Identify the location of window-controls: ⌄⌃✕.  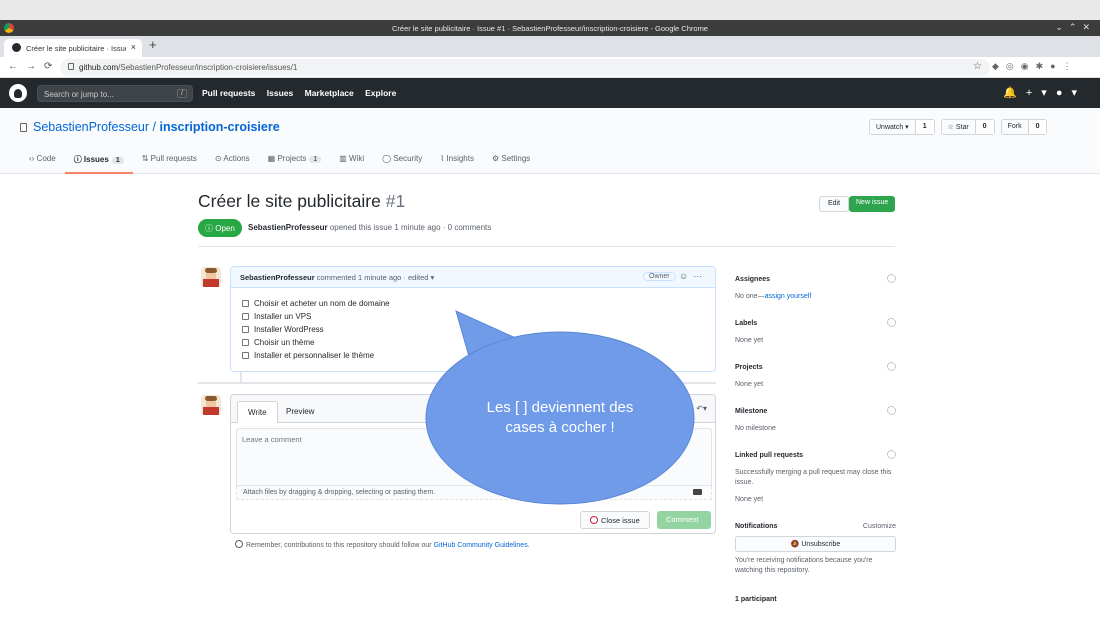
(1075, 27).